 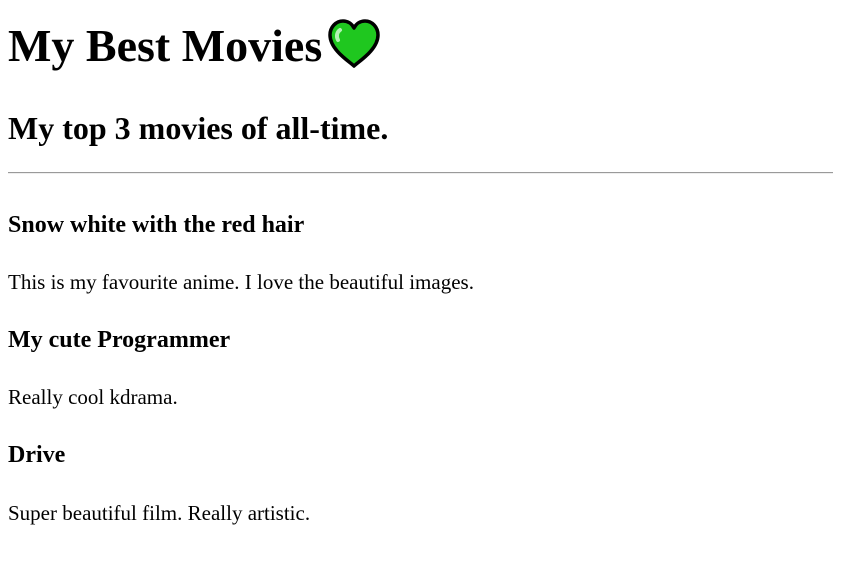 I want to click on page-subtitle: My top 3 movies of all-time., so click(x=198, y=128).